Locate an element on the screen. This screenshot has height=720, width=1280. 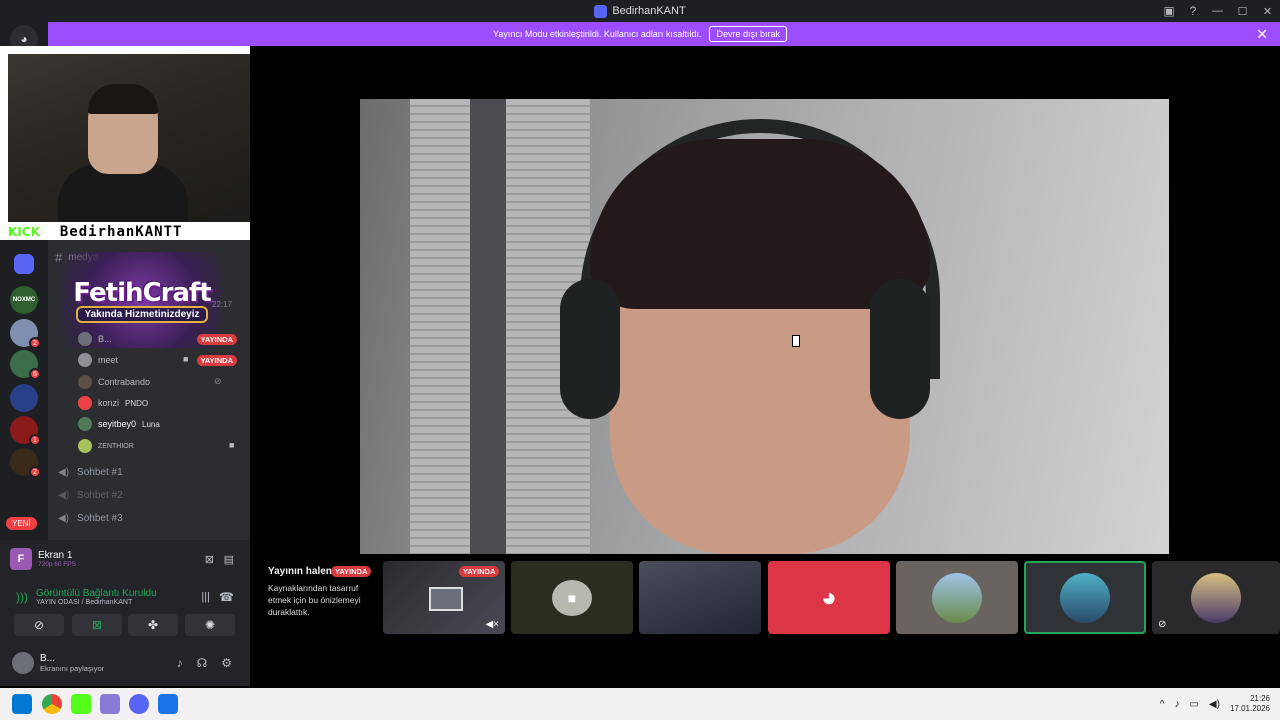
screen-share-row: F Ekran 1 720p 60 FPS ⊠ ▤ is located at coordinates (125, 559).